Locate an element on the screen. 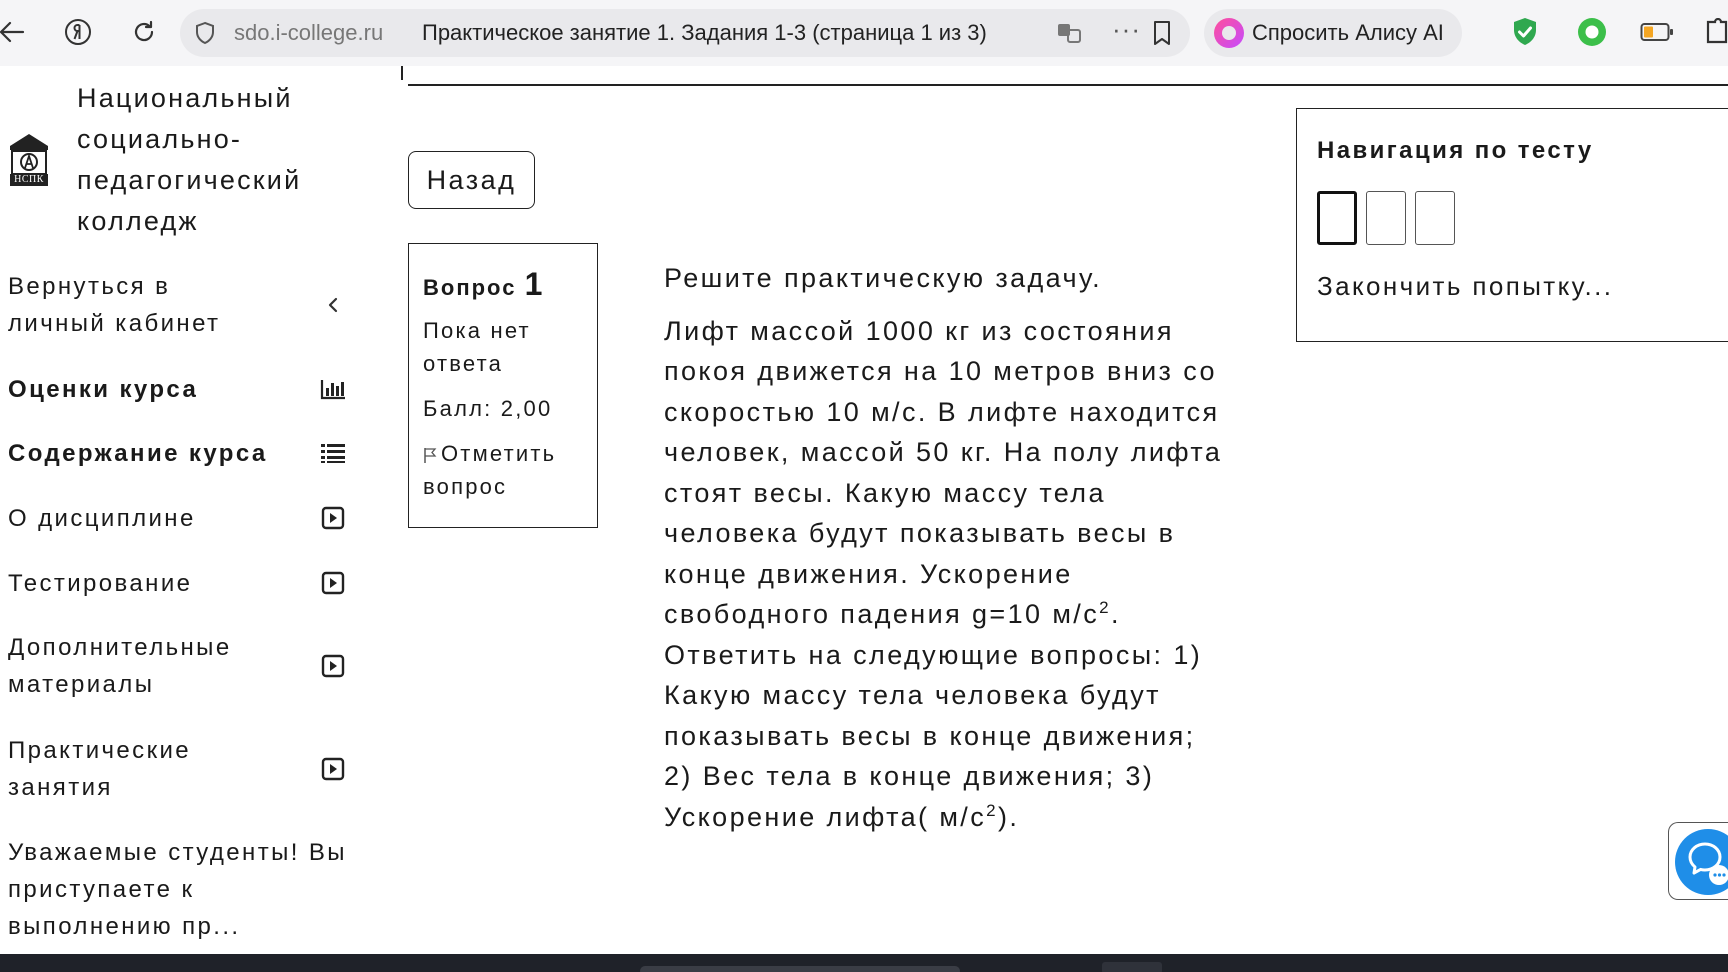 This screenshot has height=972, width=1728. shield-check-icon is located at coordinates (1525, 34).